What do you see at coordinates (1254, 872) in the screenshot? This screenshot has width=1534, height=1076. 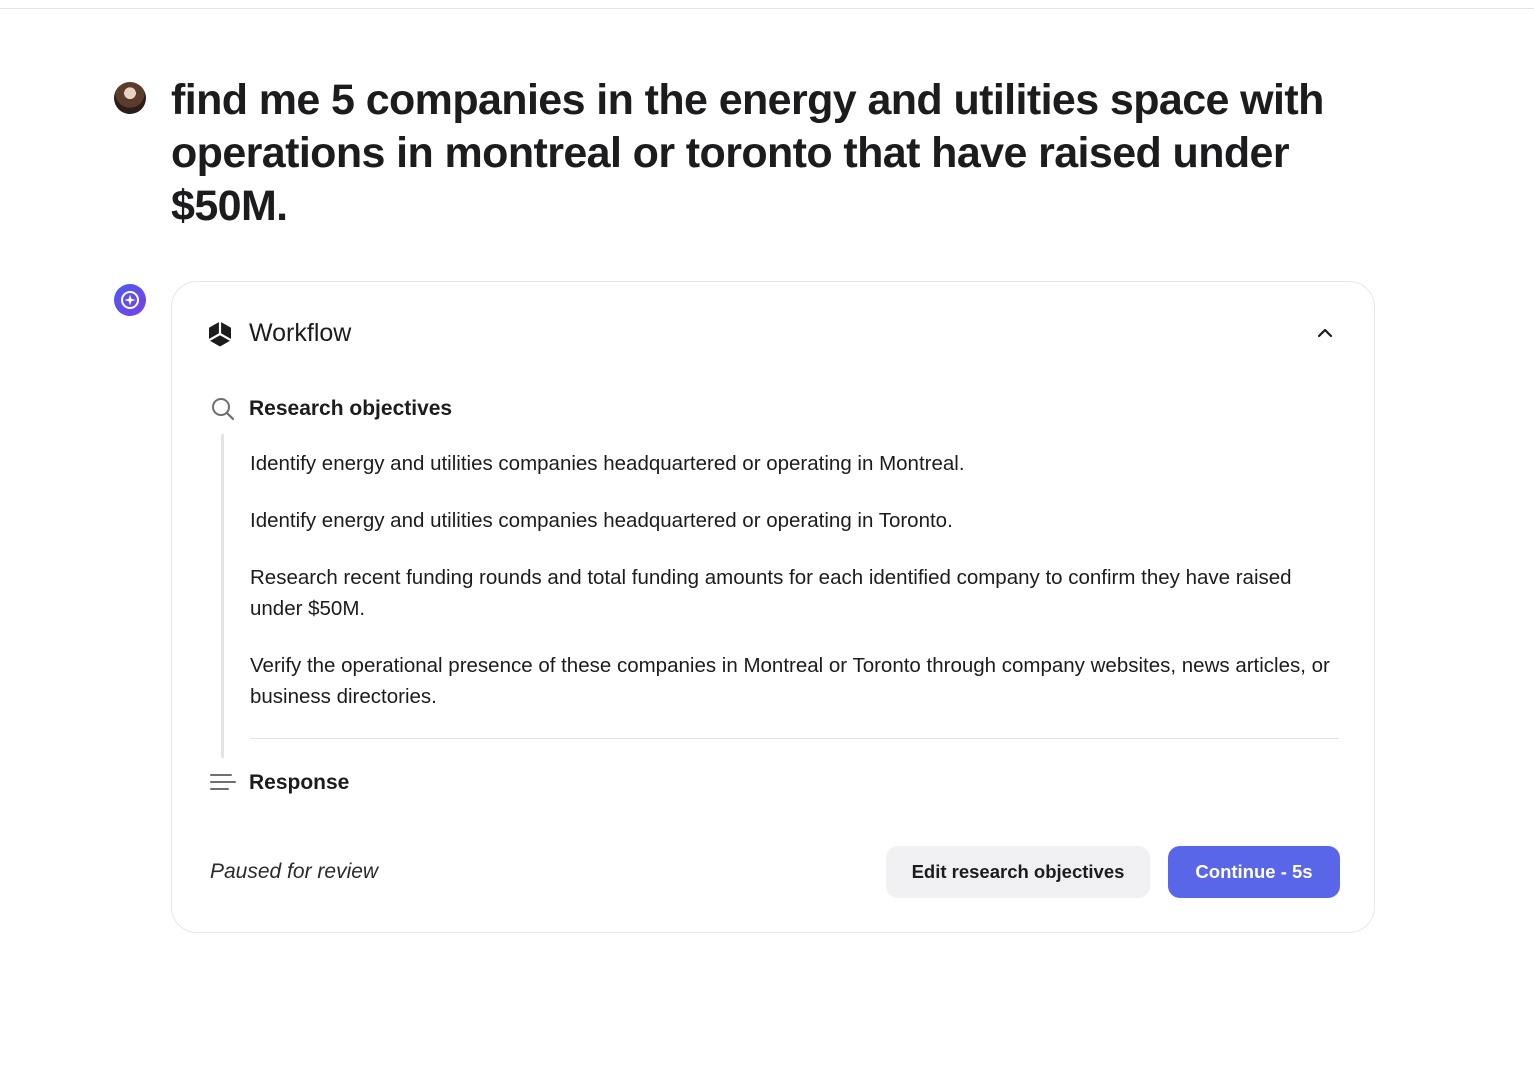 I see `continue-button: Continue - 5s` at bounding box center [1254, 872].